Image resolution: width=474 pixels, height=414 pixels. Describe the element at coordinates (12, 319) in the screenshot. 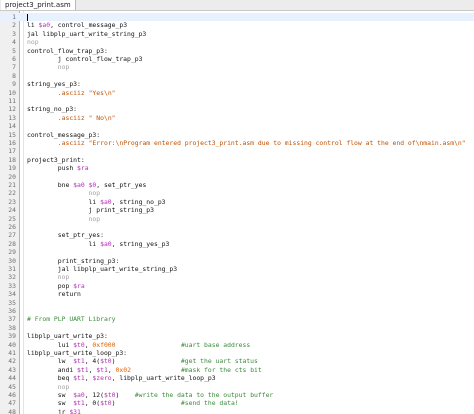

I see `line-number: 37` at that location.